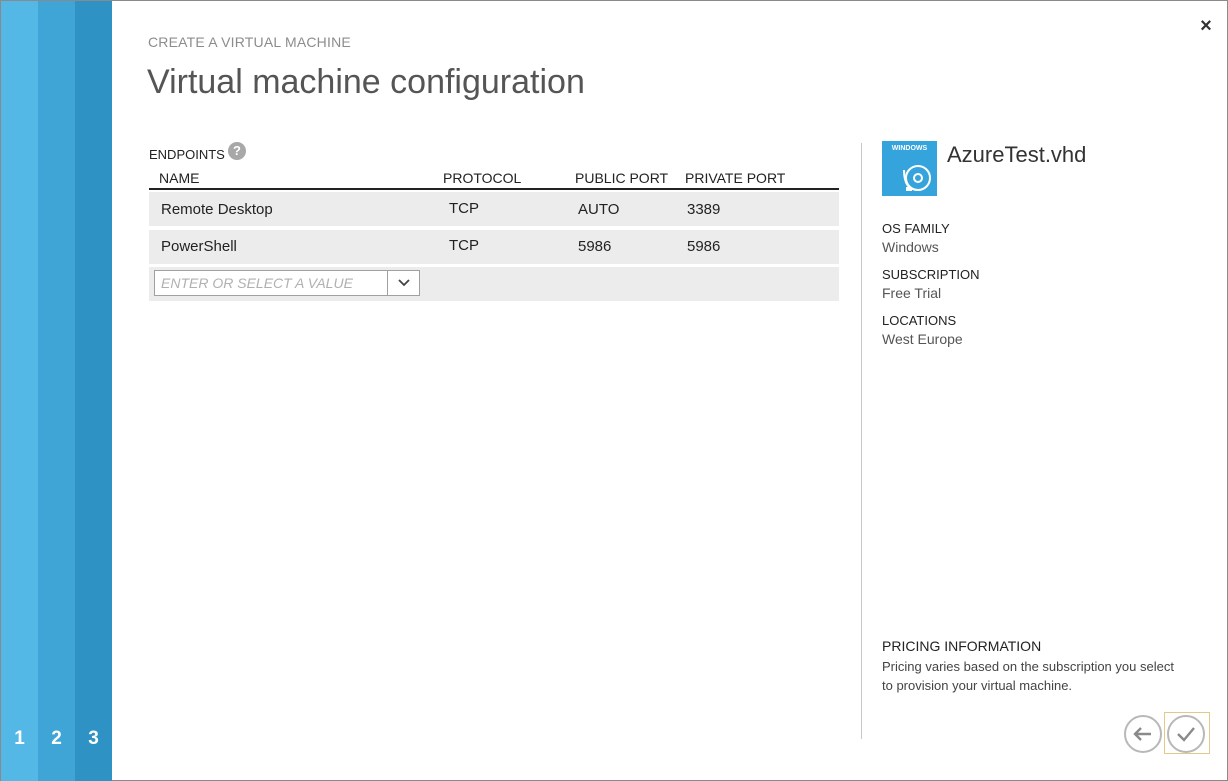 The image size is (1228, 781). I want to click on column-header-name: NAME, so click(179, 178).